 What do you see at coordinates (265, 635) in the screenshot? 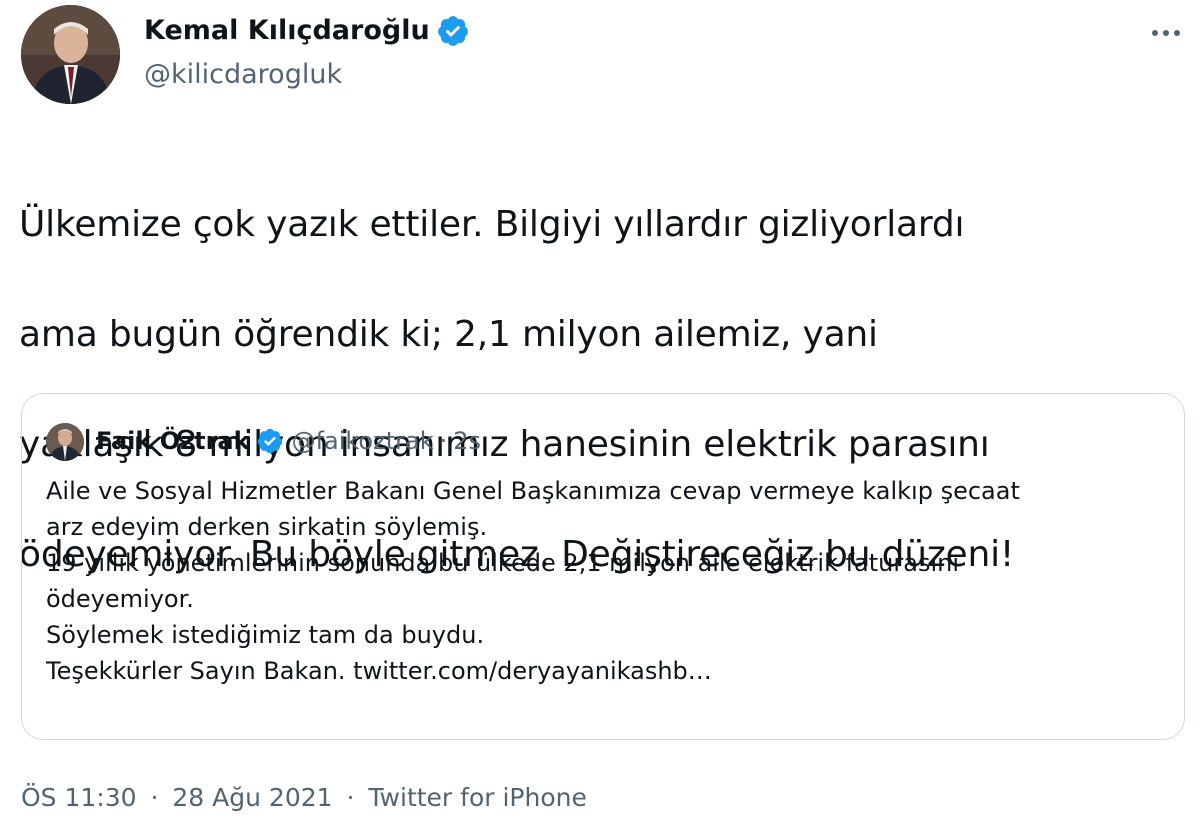
I see `quoted-text-line: Söylemek istediğimiz tam da buydu.` at bounding box center [265, 635].